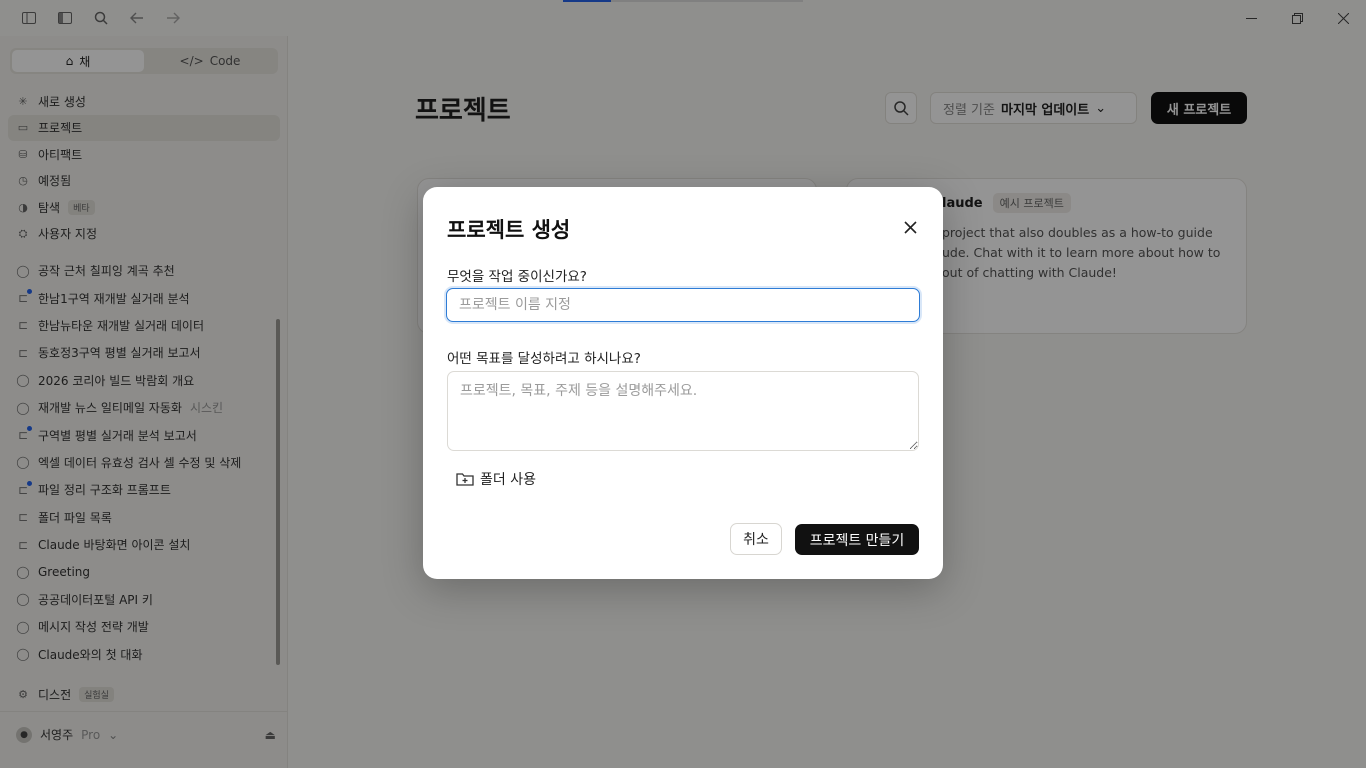  I want to click on project-name-input, so click(683, 305).